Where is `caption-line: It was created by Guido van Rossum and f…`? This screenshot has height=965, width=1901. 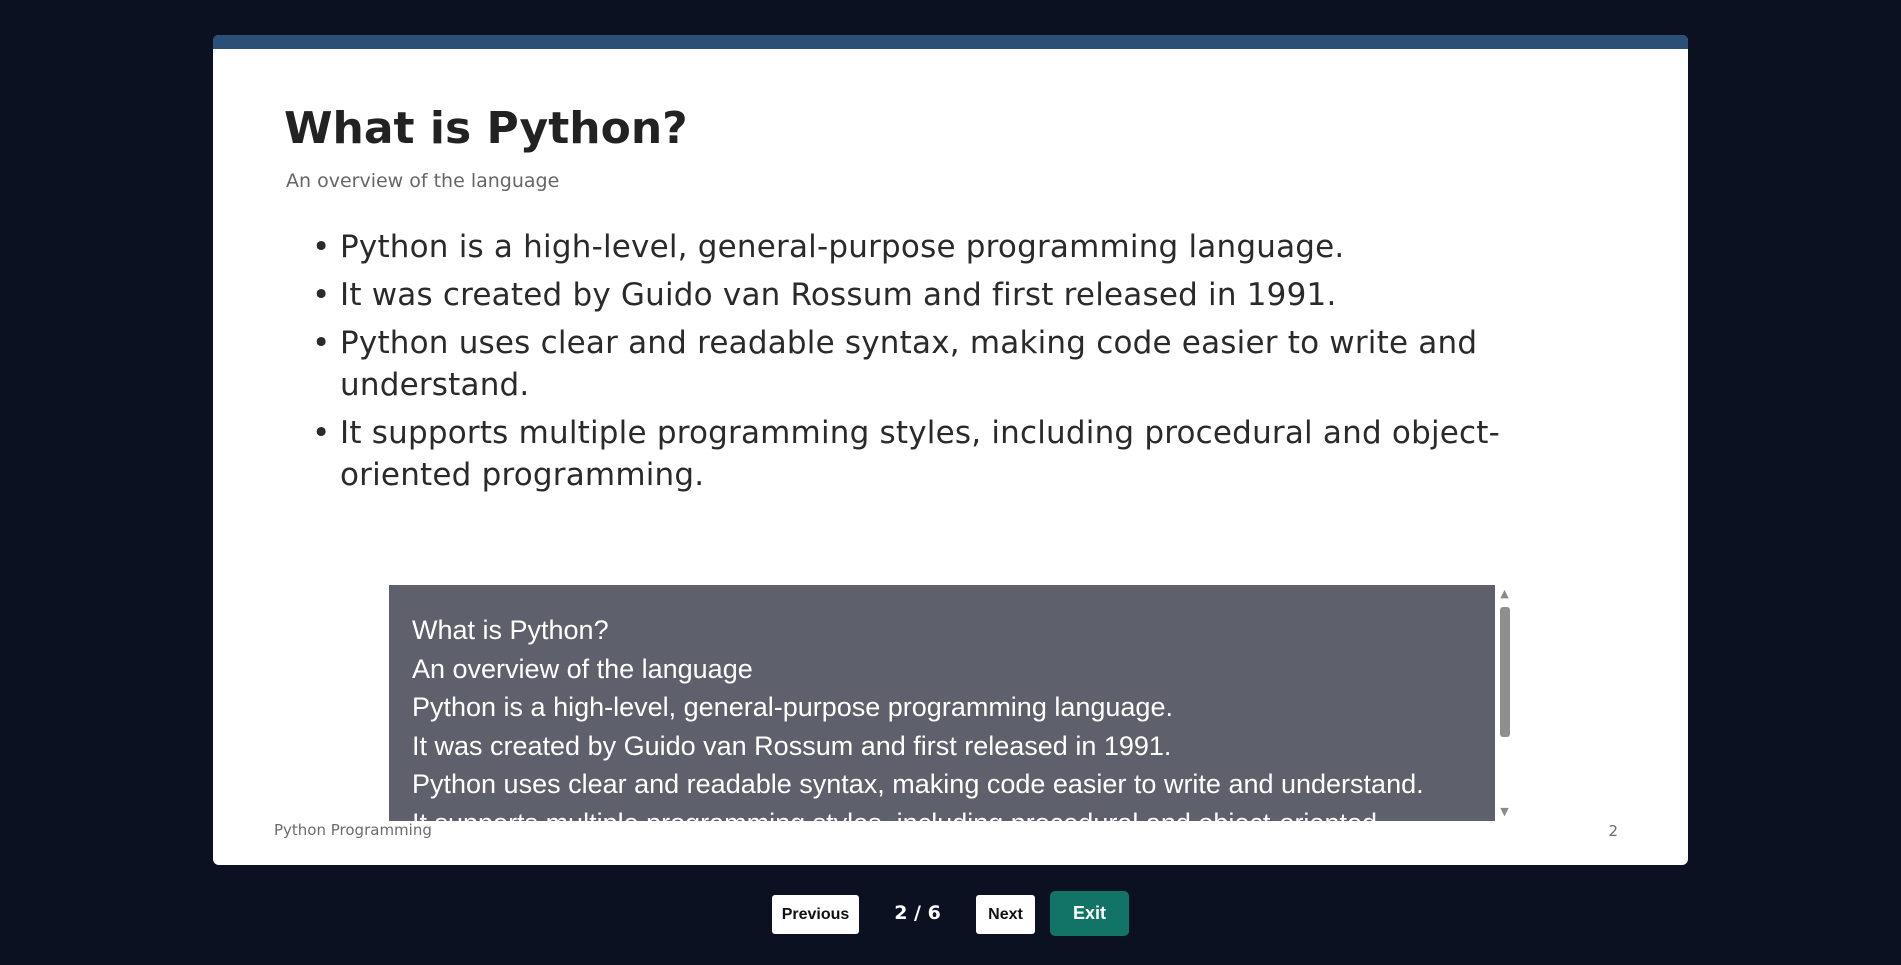 caption-line: It was created by Guido van Rossum and f… is located at coordinates (792, 745).